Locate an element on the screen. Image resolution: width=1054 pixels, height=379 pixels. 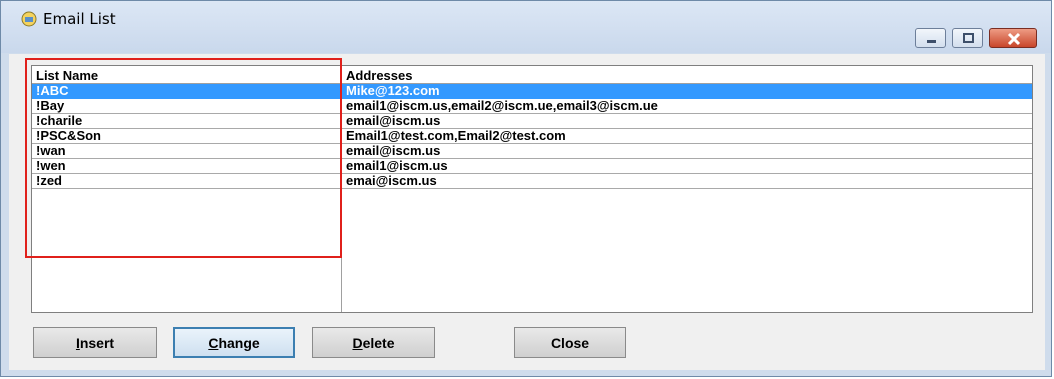
addresses-cell: emai@iscm.us is located at coordinates (391, 180).